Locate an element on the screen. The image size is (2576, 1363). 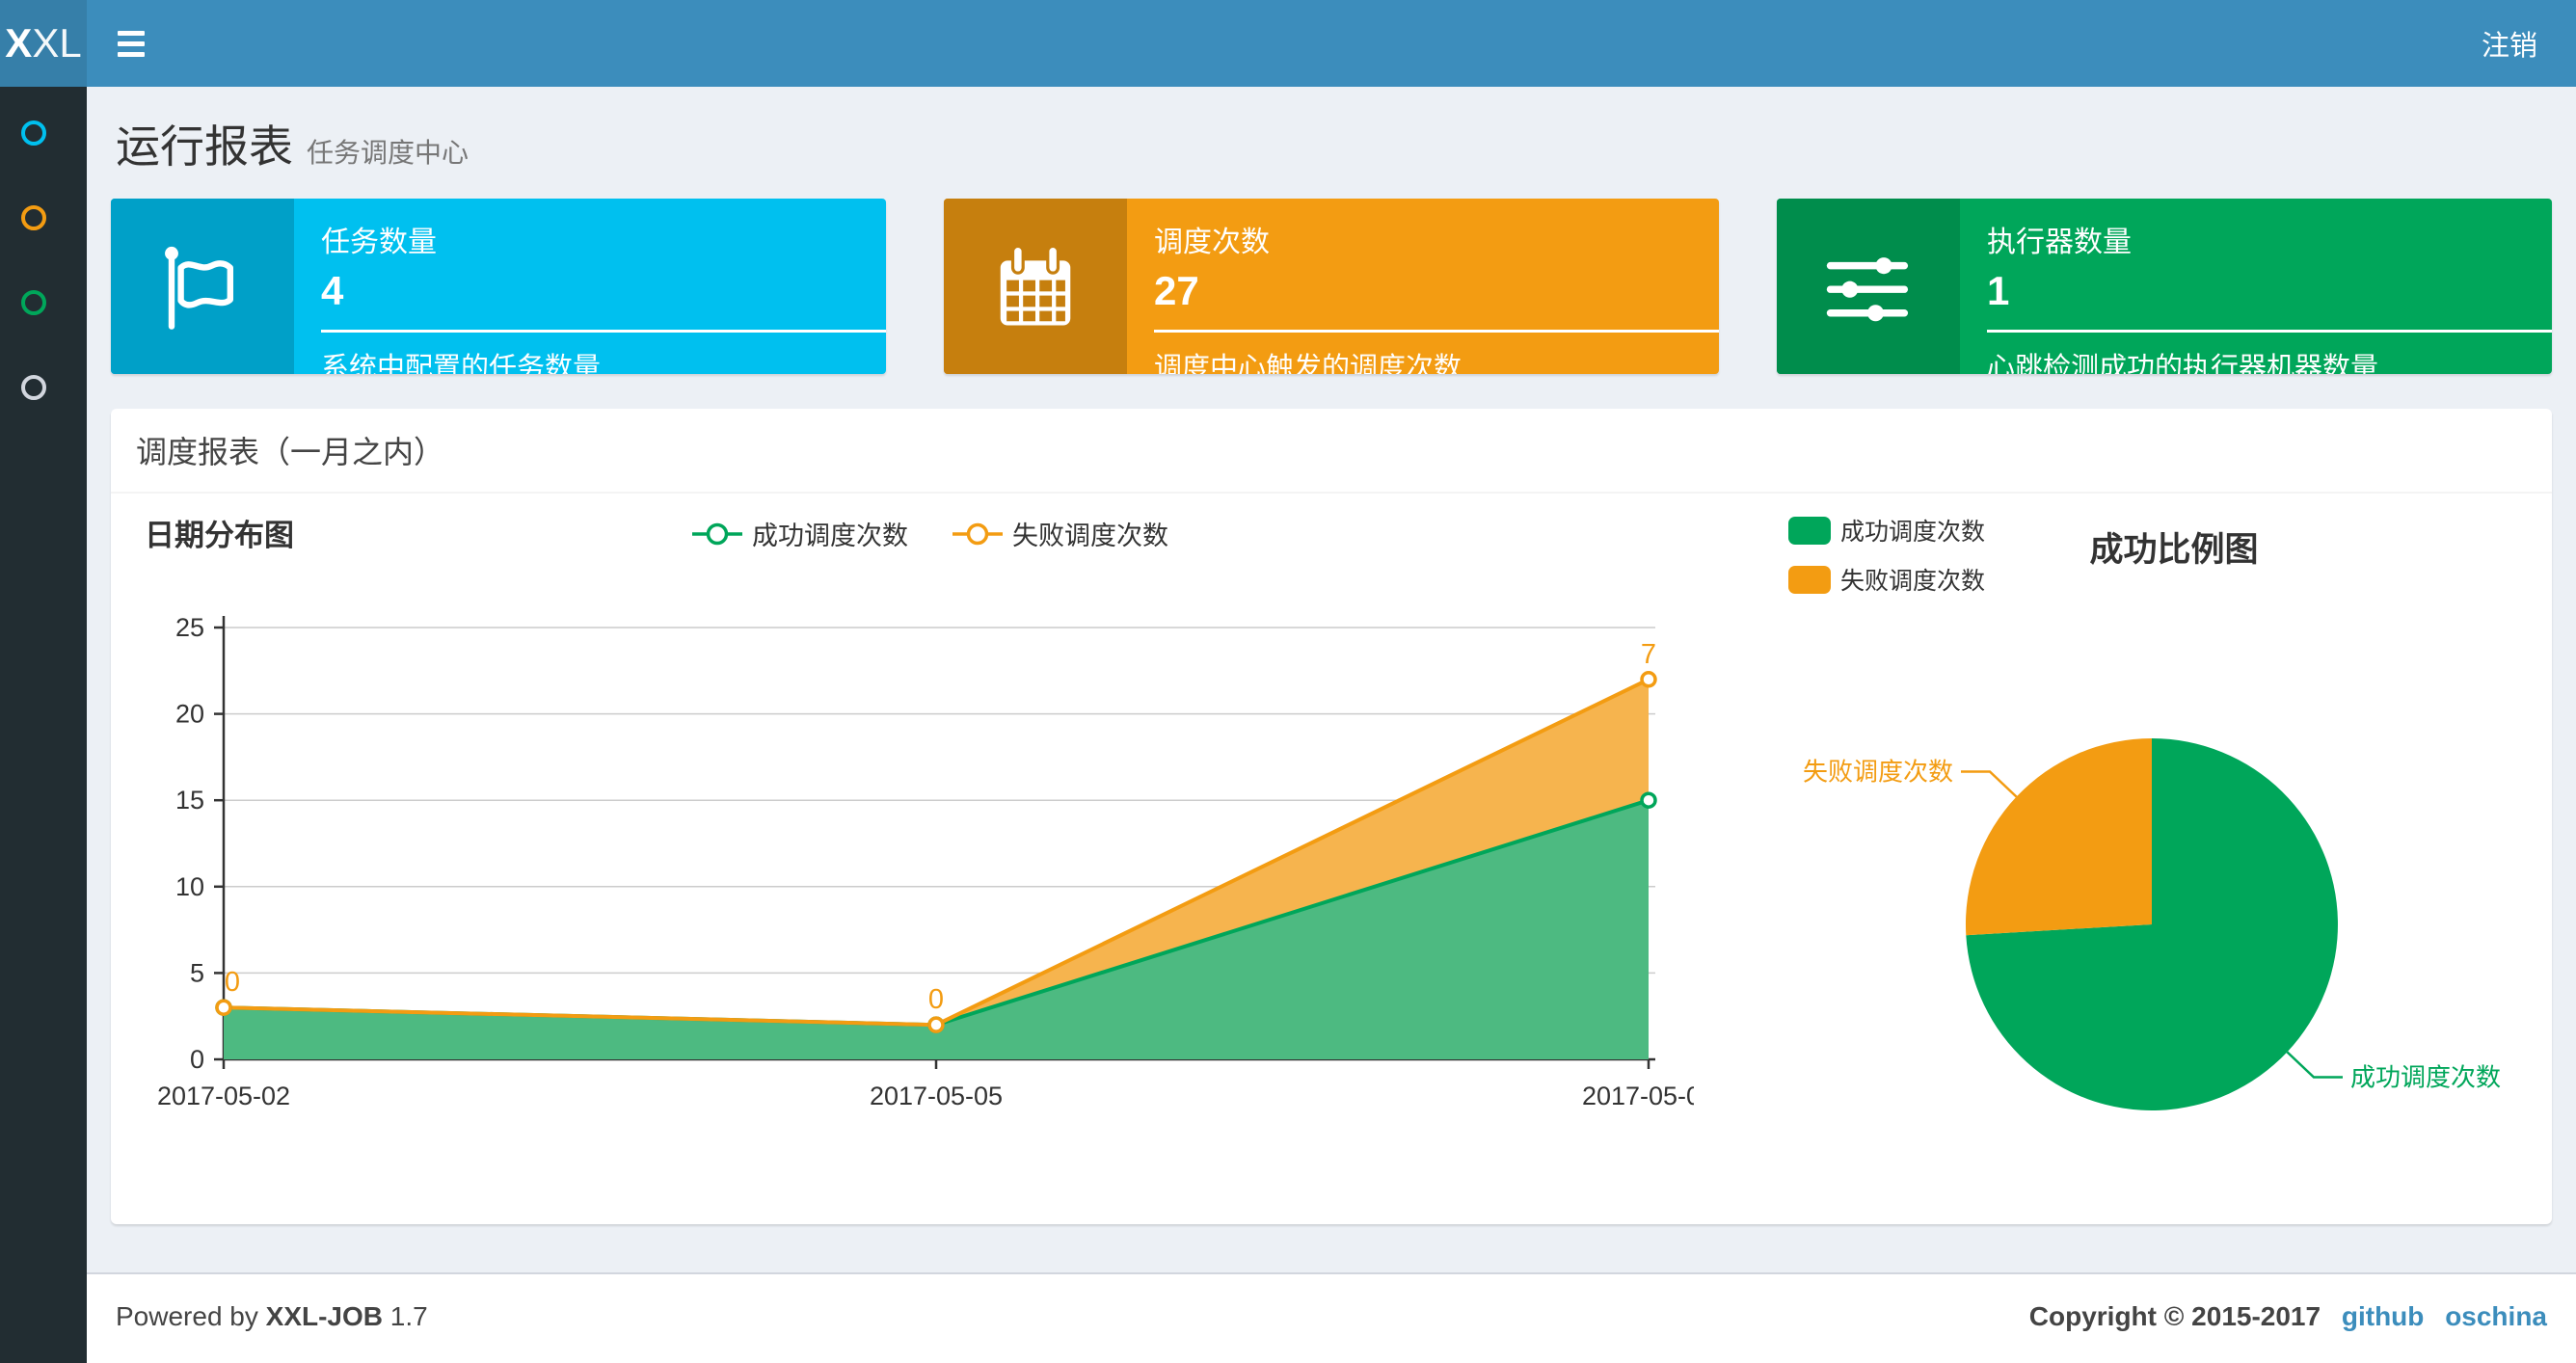
stat-value: 27 is located at coordinates (1177, 290).